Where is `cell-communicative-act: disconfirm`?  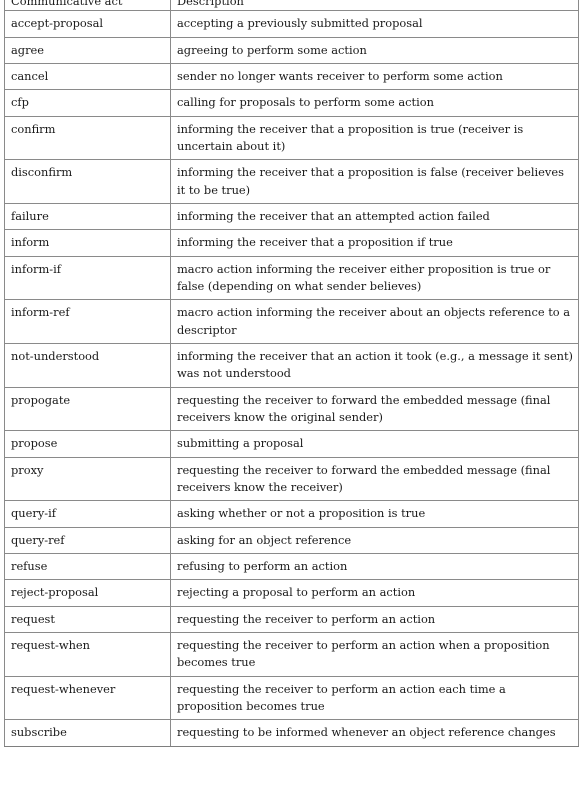 cell-communicative-act: disconfirm is located at coordinates (87, 182).